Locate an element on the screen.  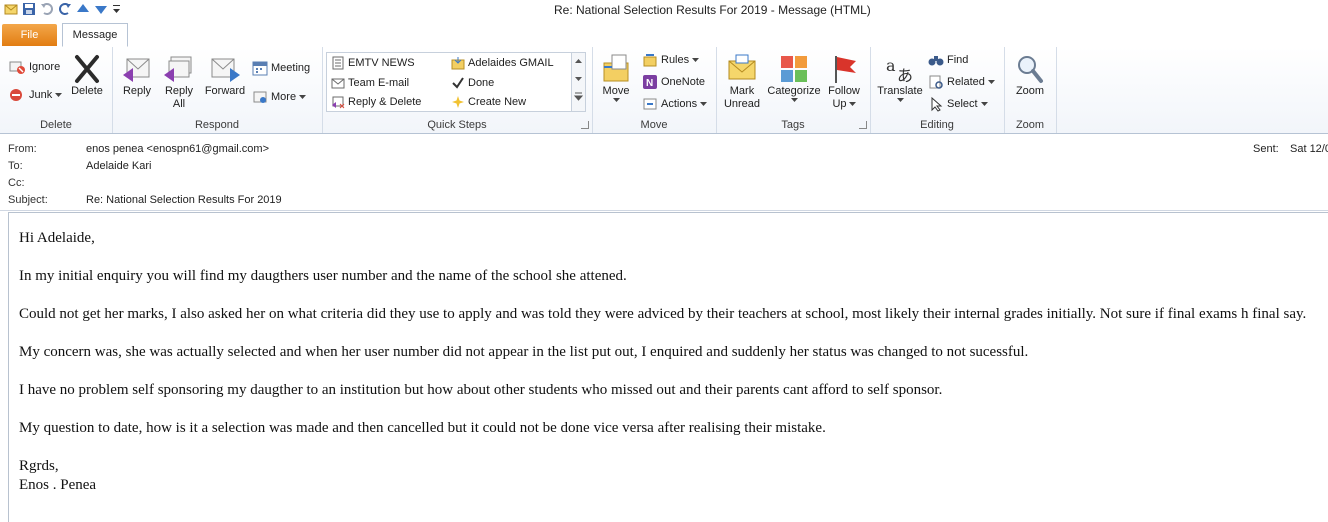
translate-icon: aあ is located at coordinates (899, 70).